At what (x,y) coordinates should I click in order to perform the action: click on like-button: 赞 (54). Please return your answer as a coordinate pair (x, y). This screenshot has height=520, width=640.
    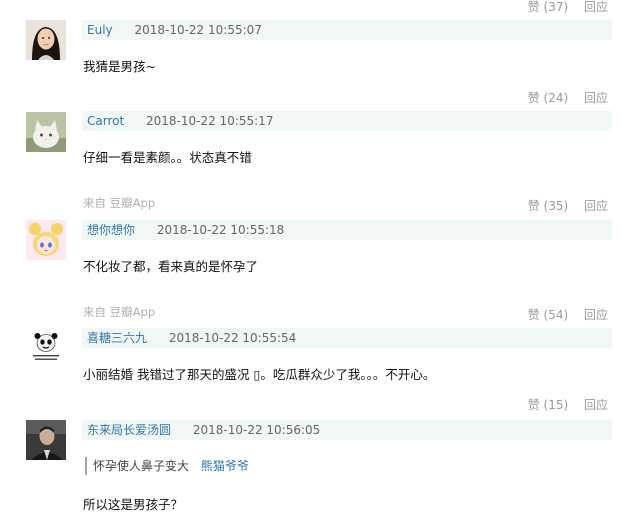
    Looking at the image, I should click on (548, 315).